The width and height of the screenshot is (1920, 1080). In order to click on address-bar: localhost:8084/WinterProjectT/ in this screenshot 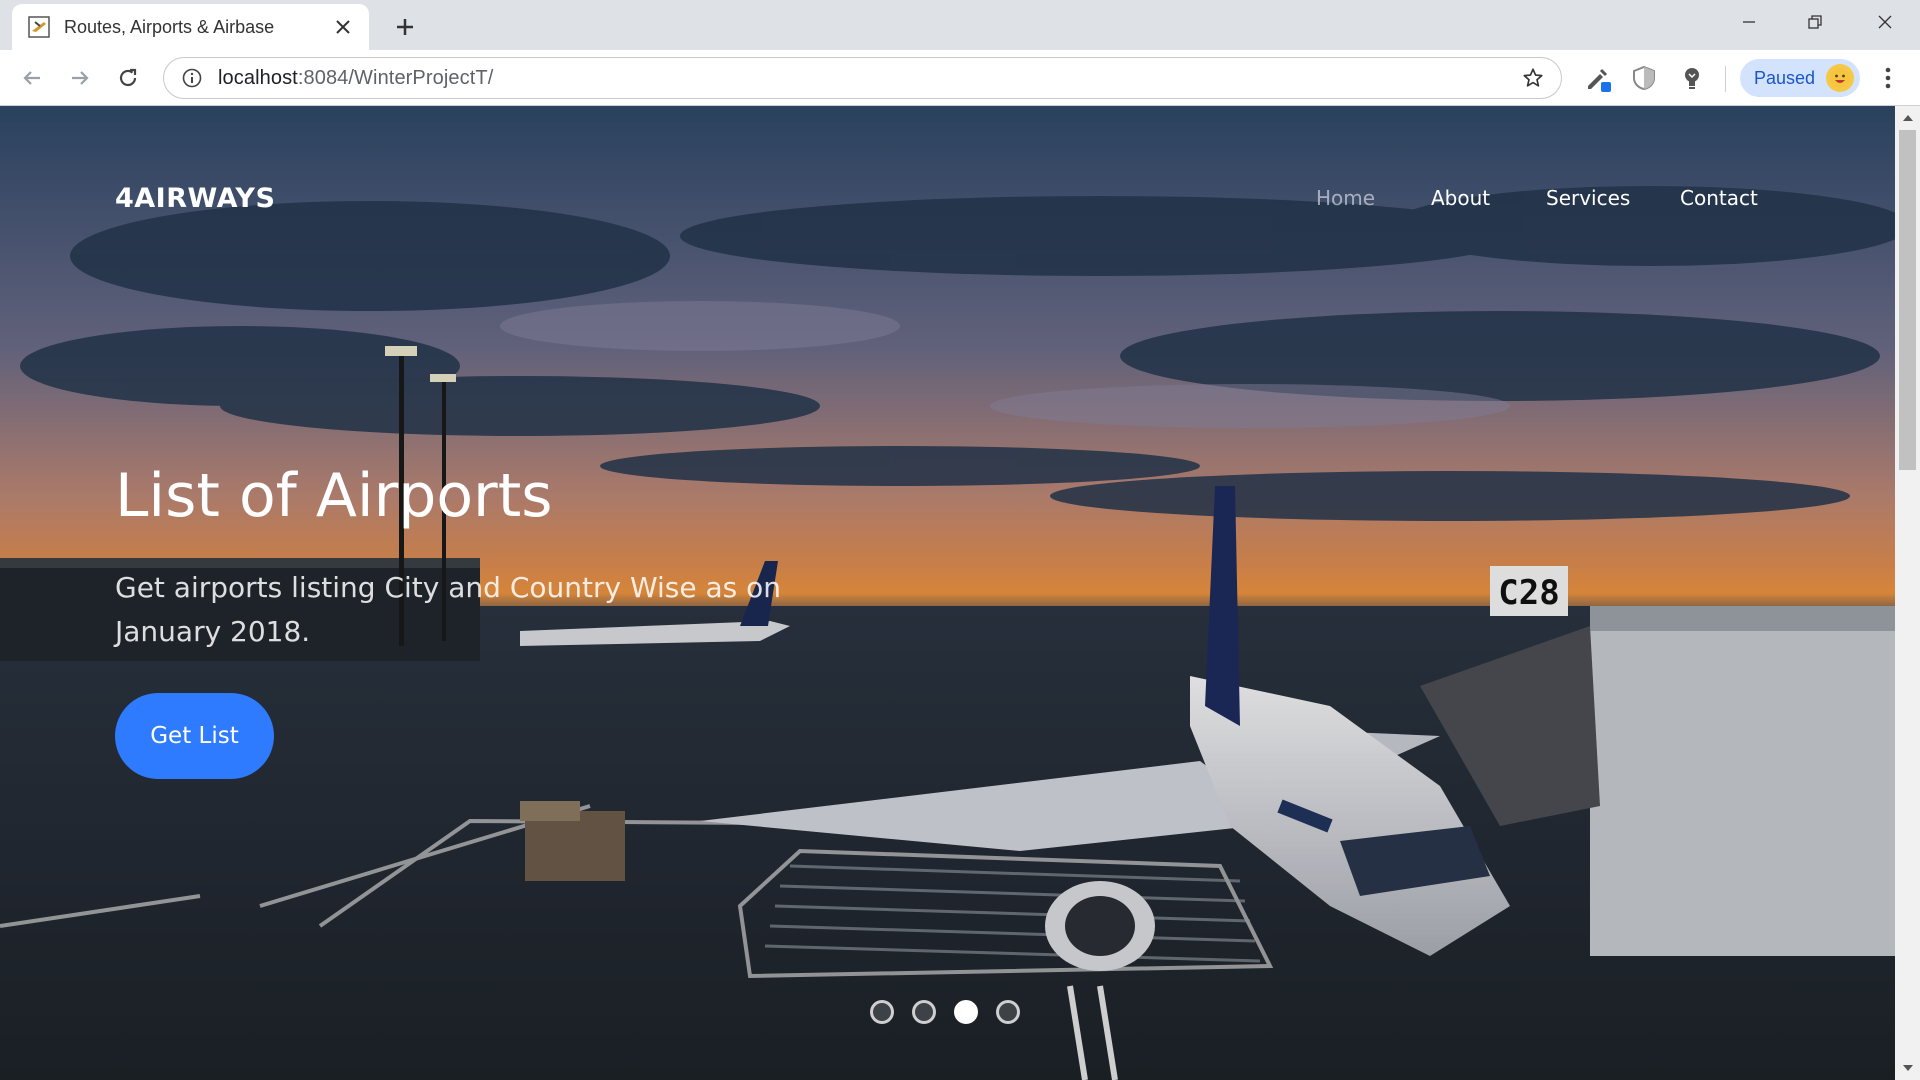, I will do `click(862, 78)`.